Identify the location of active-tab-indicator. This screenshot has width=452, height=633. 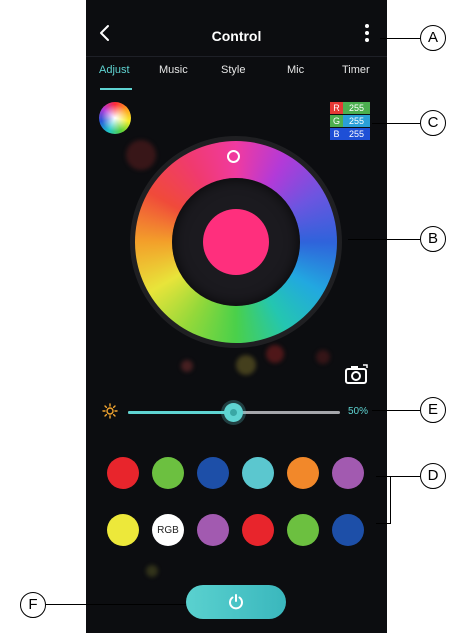
(116, 89).